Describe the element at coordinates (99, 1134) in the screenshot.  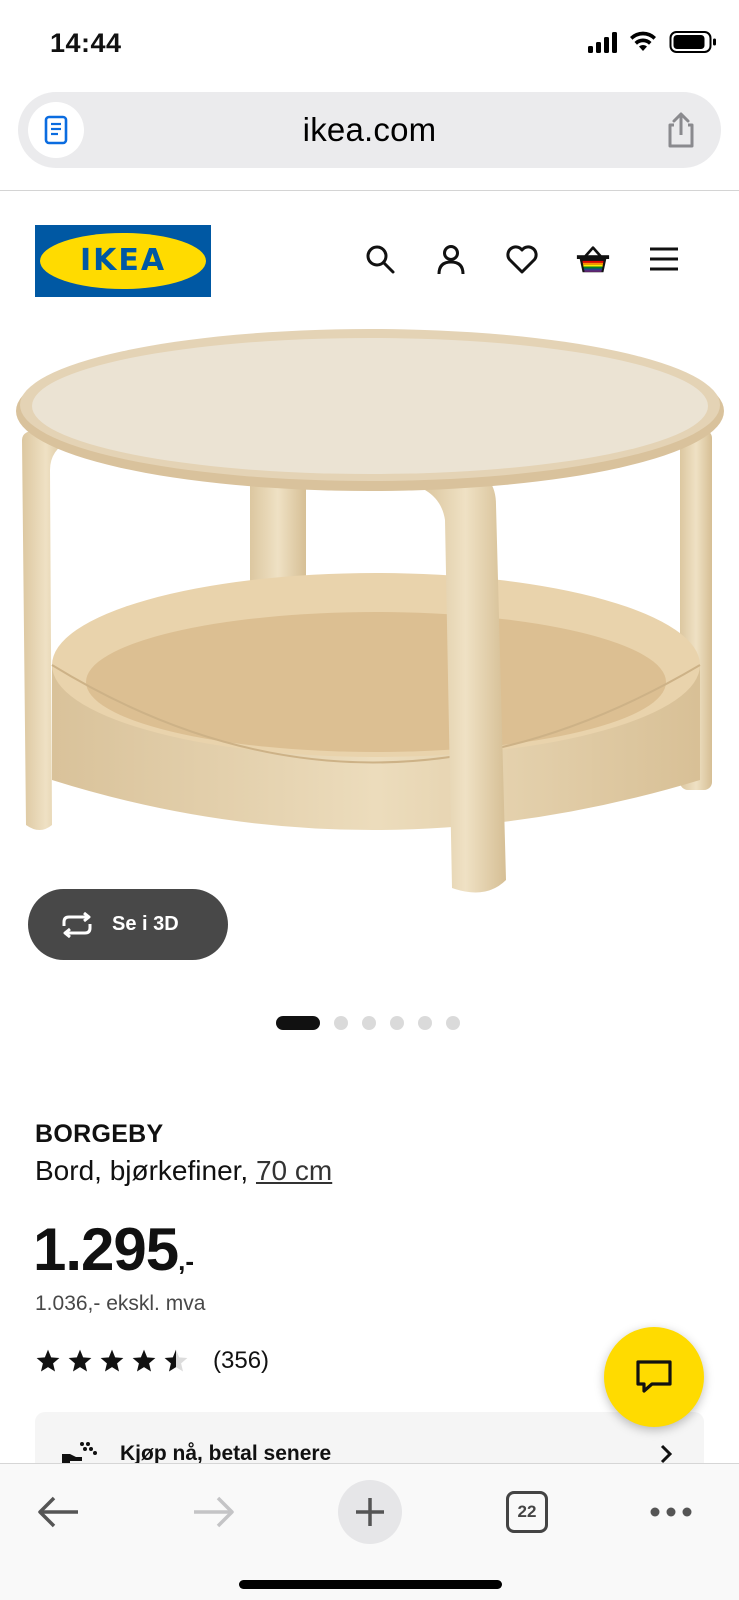
I see `product-name: BORGEBY` at that location.